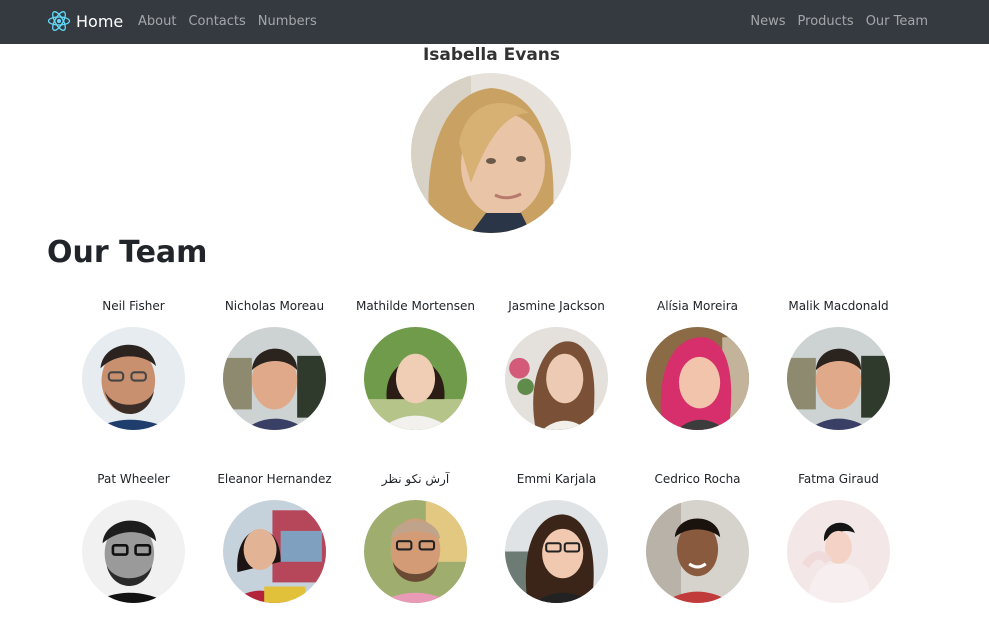 This screenshot has width=989, height=634. What do you see at coordinates (415, 306) in the screenshot?
I see `team-member-name: Mathilde Mortensen` at bounding box center [415, 306].